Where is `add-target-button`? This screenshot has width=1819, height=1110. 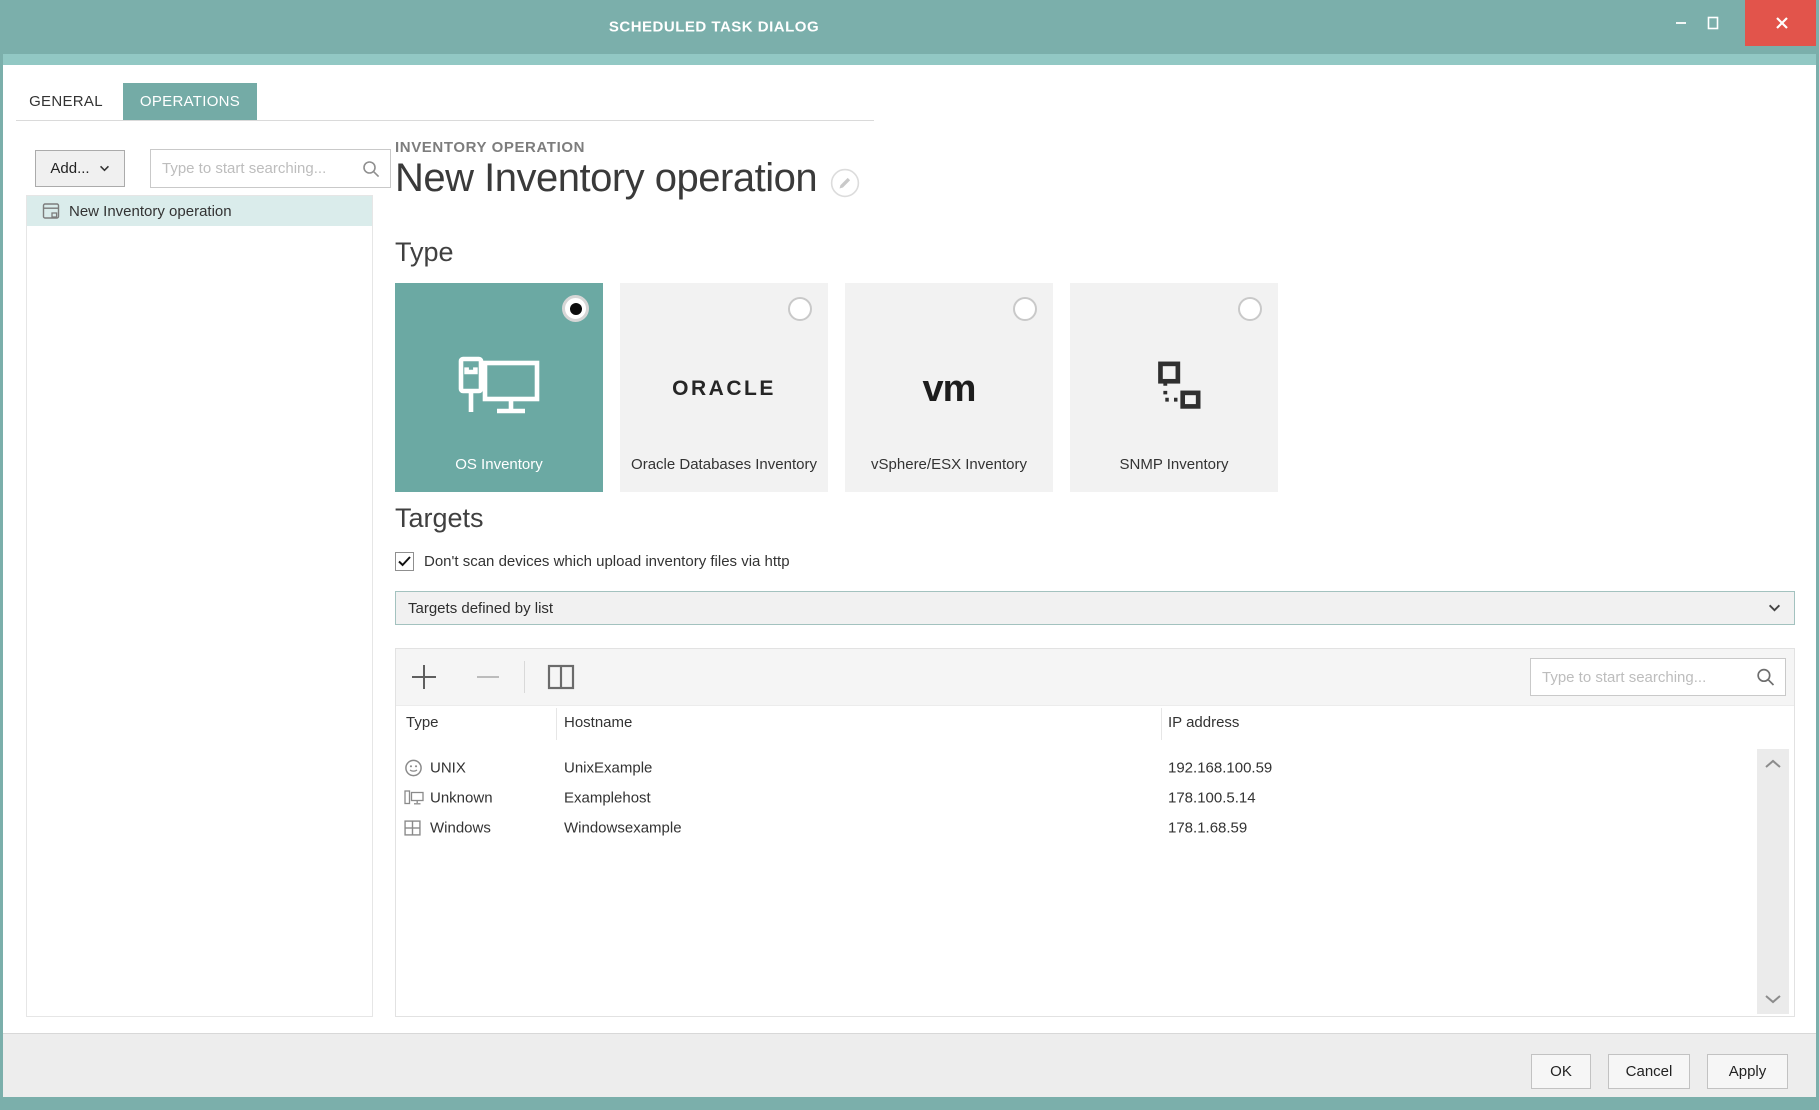 add-target-button is located at coordinates (424, 677).